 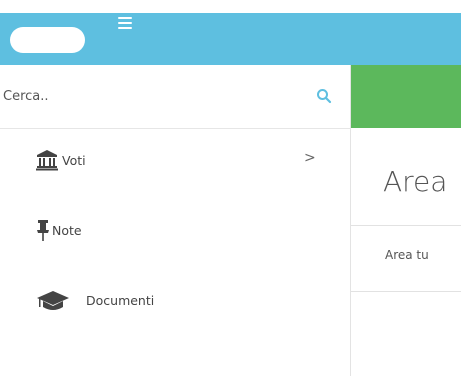 I want to click on chevron-right-icon: >, so click(x=310, y=158).